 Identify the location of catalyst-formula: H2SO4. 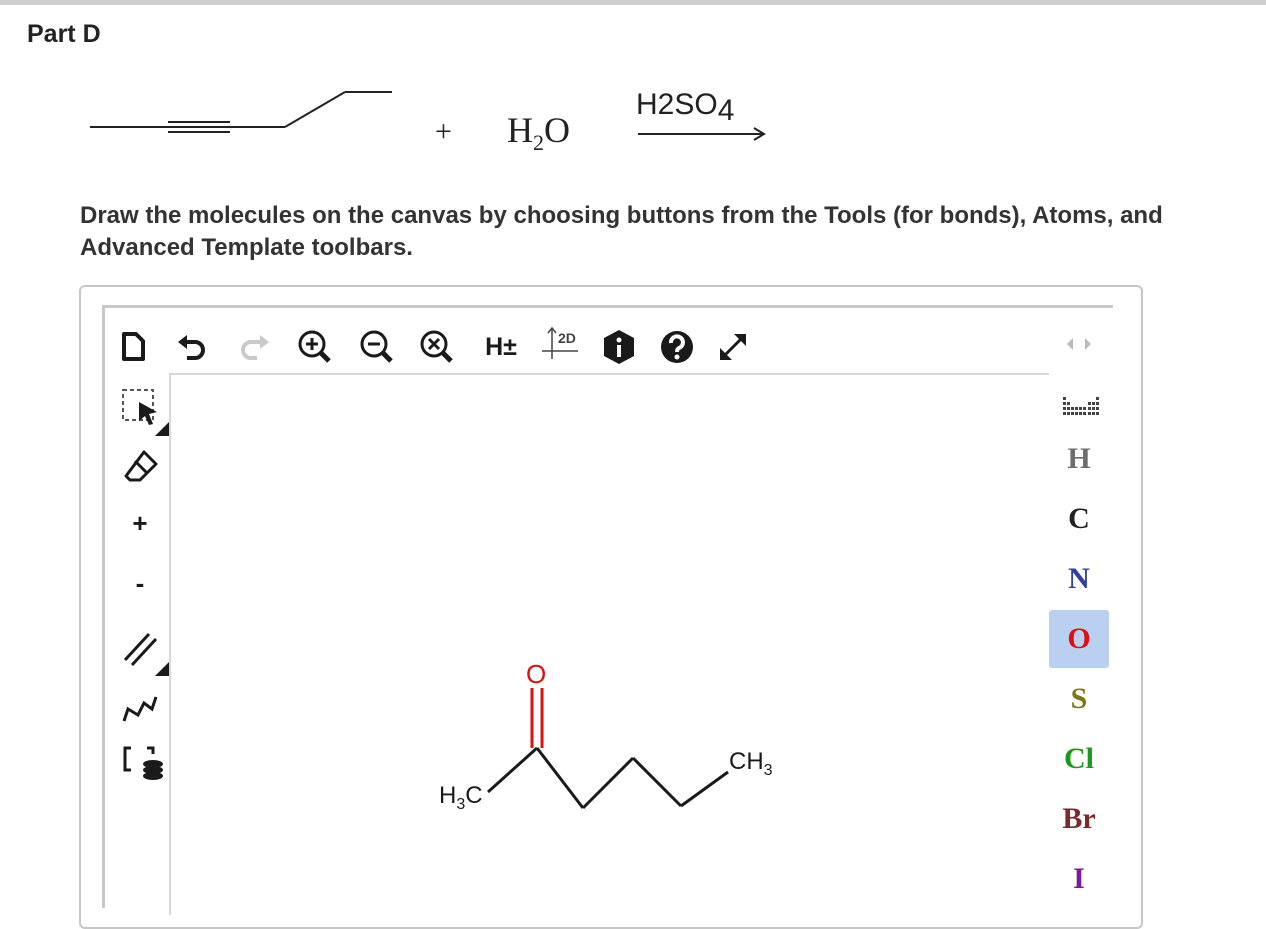
(685, 107).